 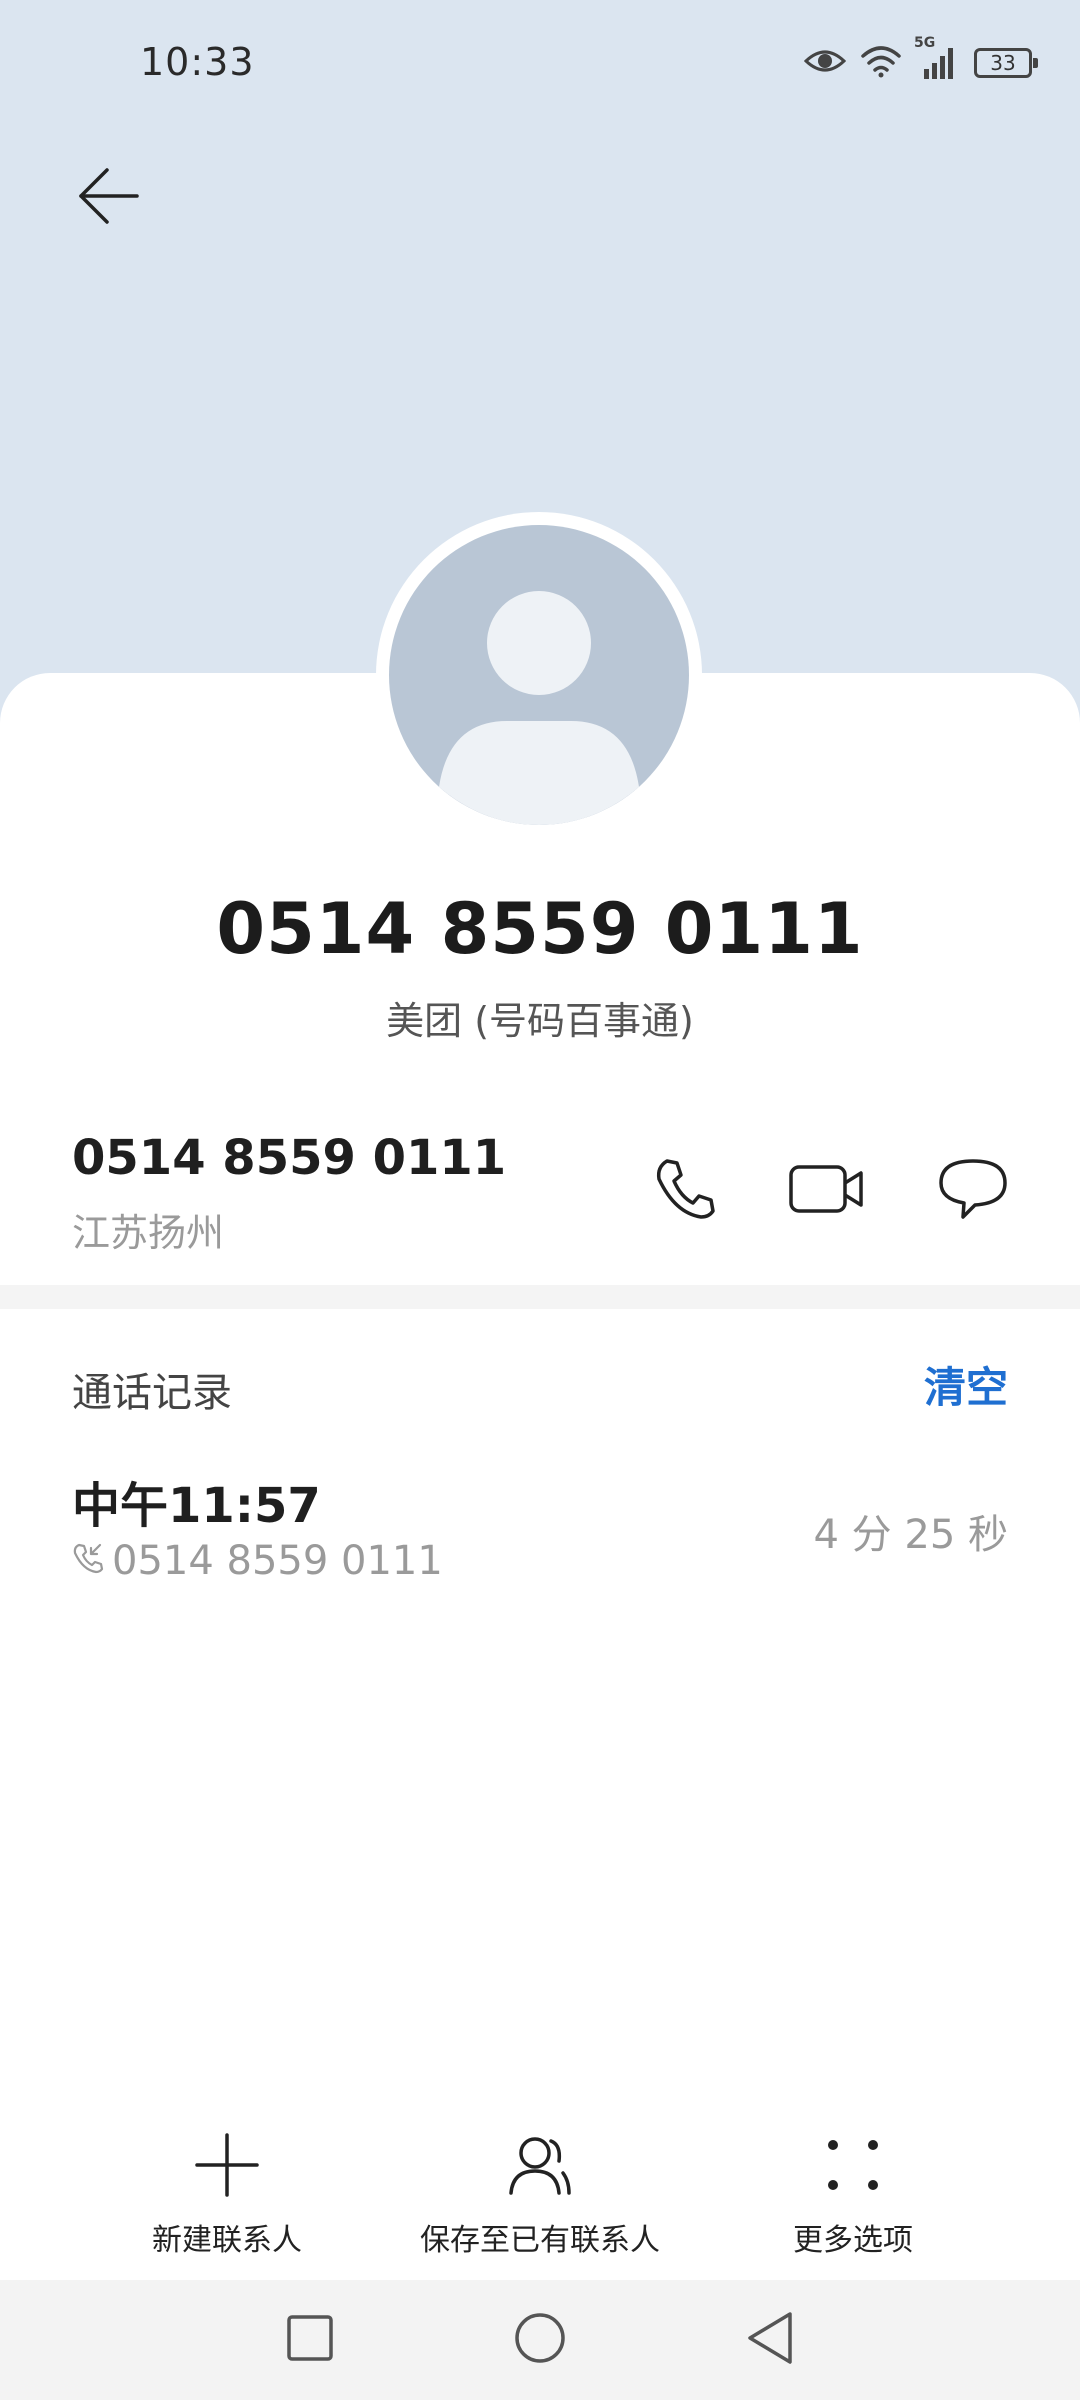 What do you see at coordinates (853, 2165) in the screenshot?
I see `more-dots-icon` at bounding box center [853, 2165].